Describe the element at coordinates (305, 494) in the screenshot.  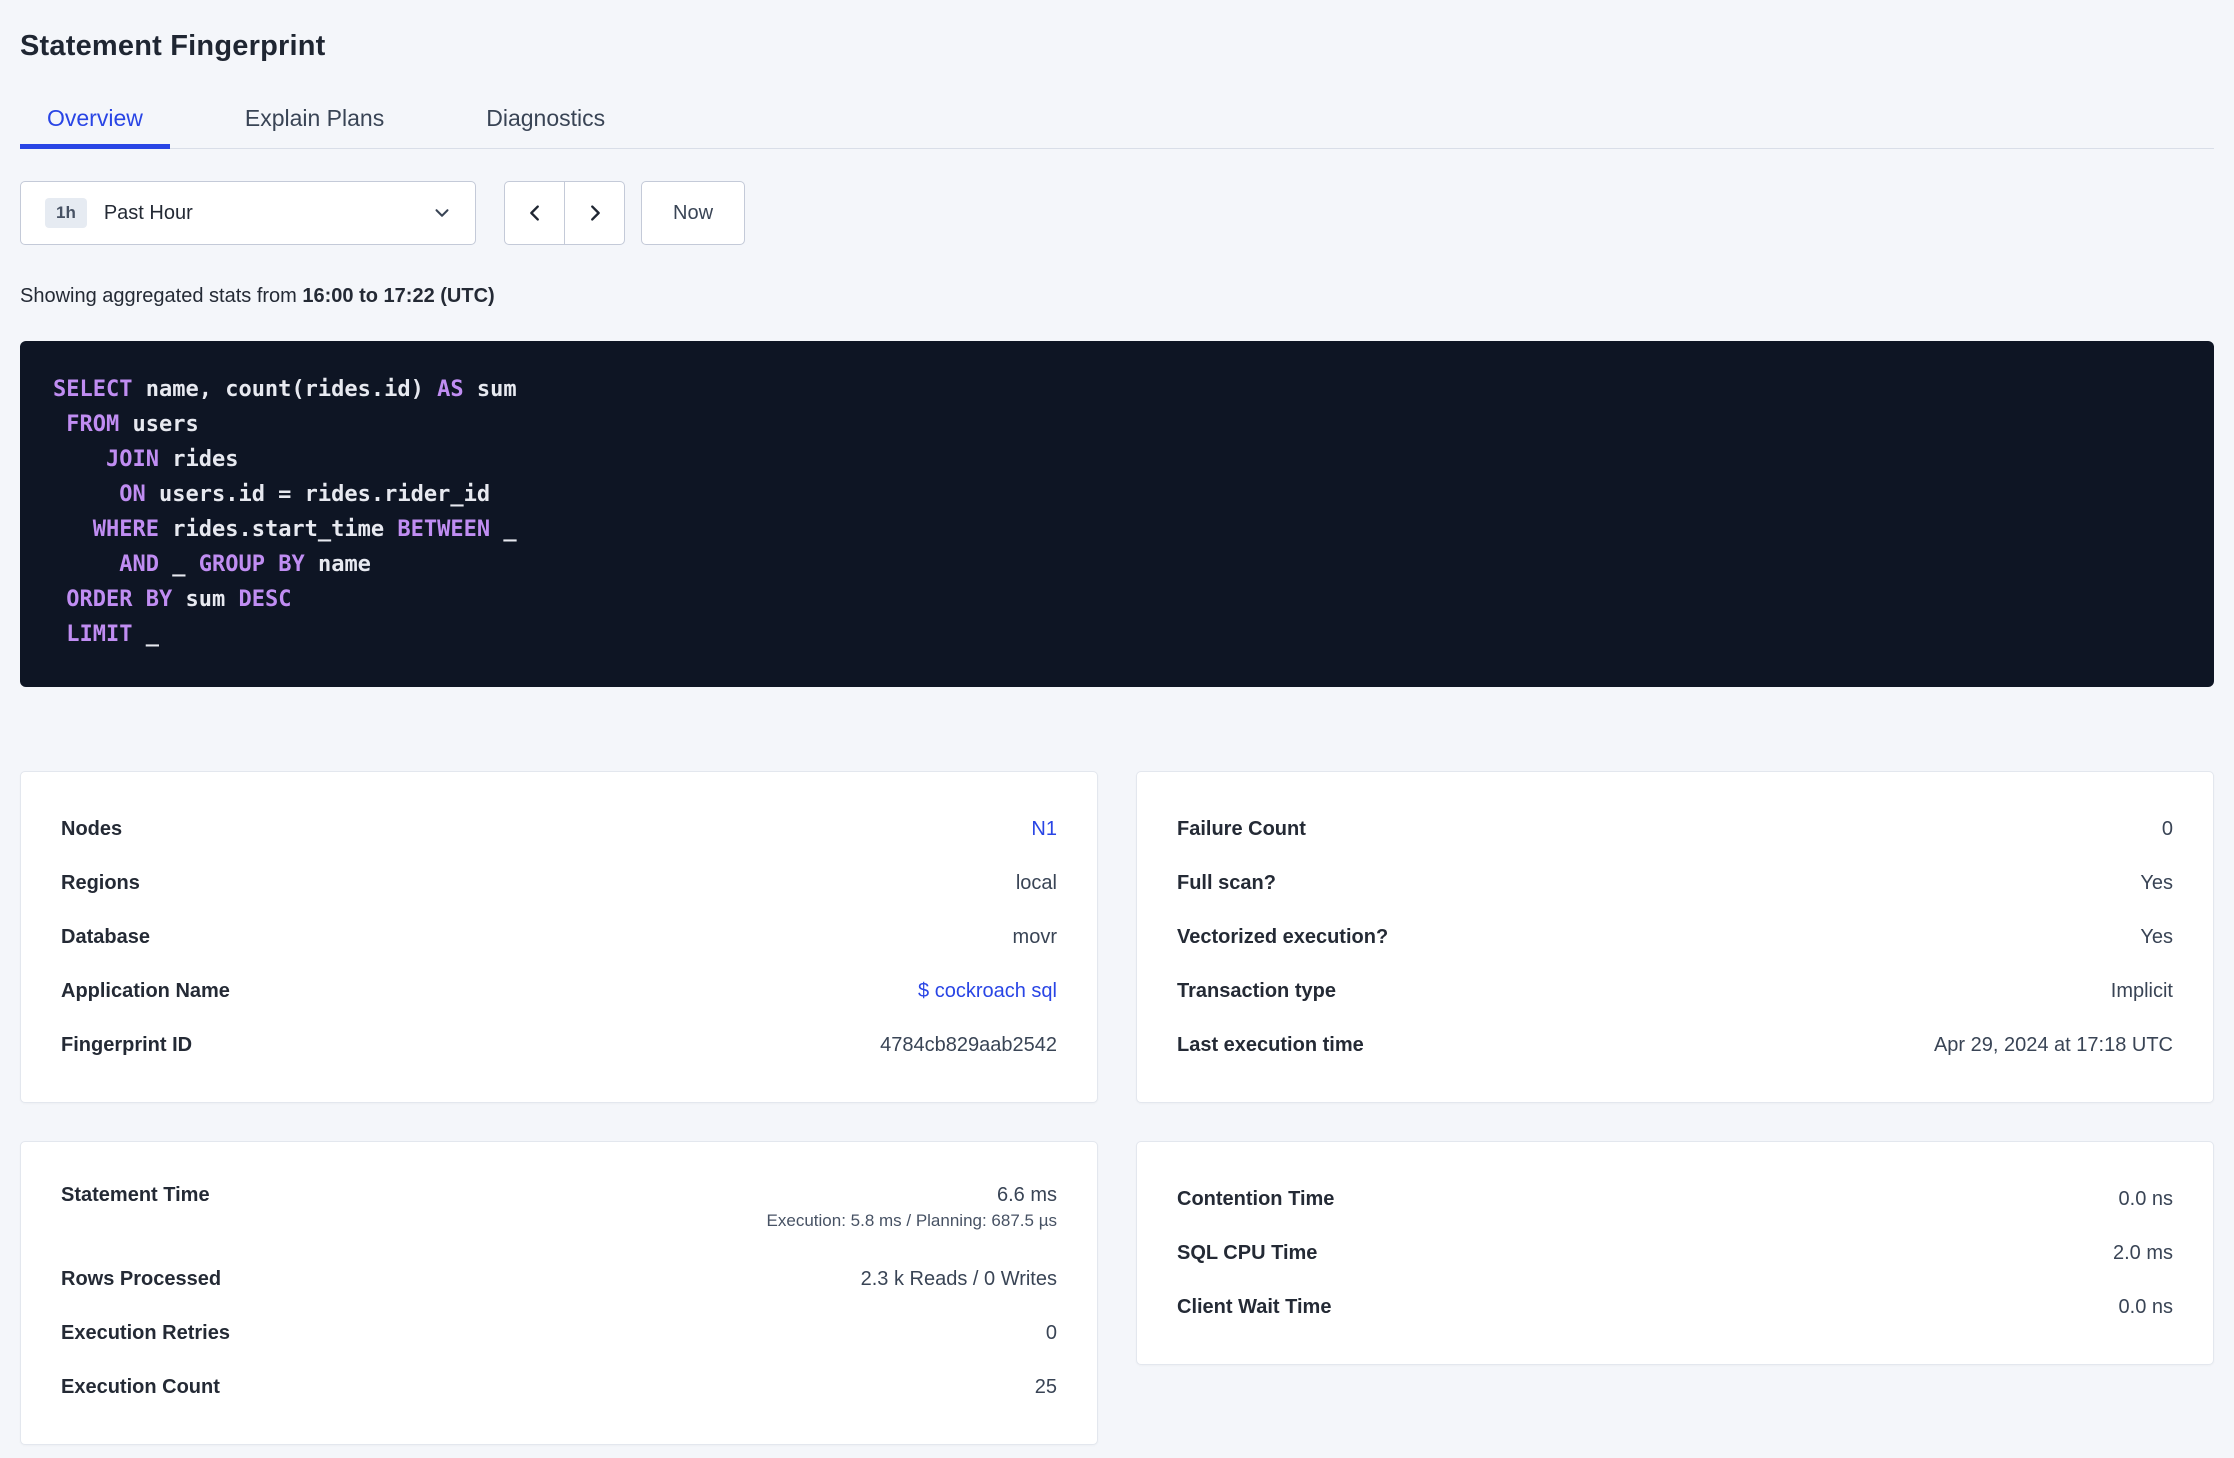
I see `sql-line: ON users.id = rides.rider_id` at that location.